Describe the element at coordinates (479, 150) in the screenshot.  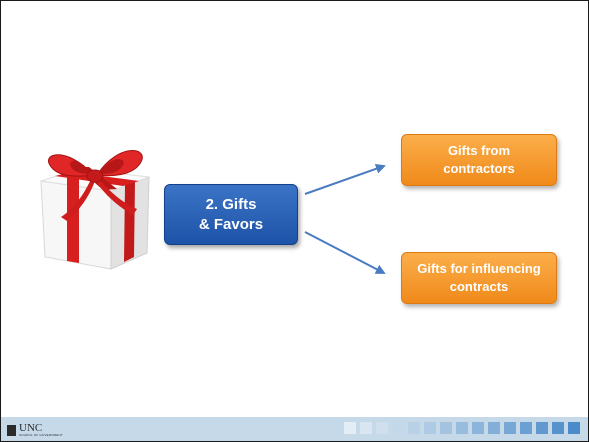
I see `branch-top-line-1: Gifts from` at that location.